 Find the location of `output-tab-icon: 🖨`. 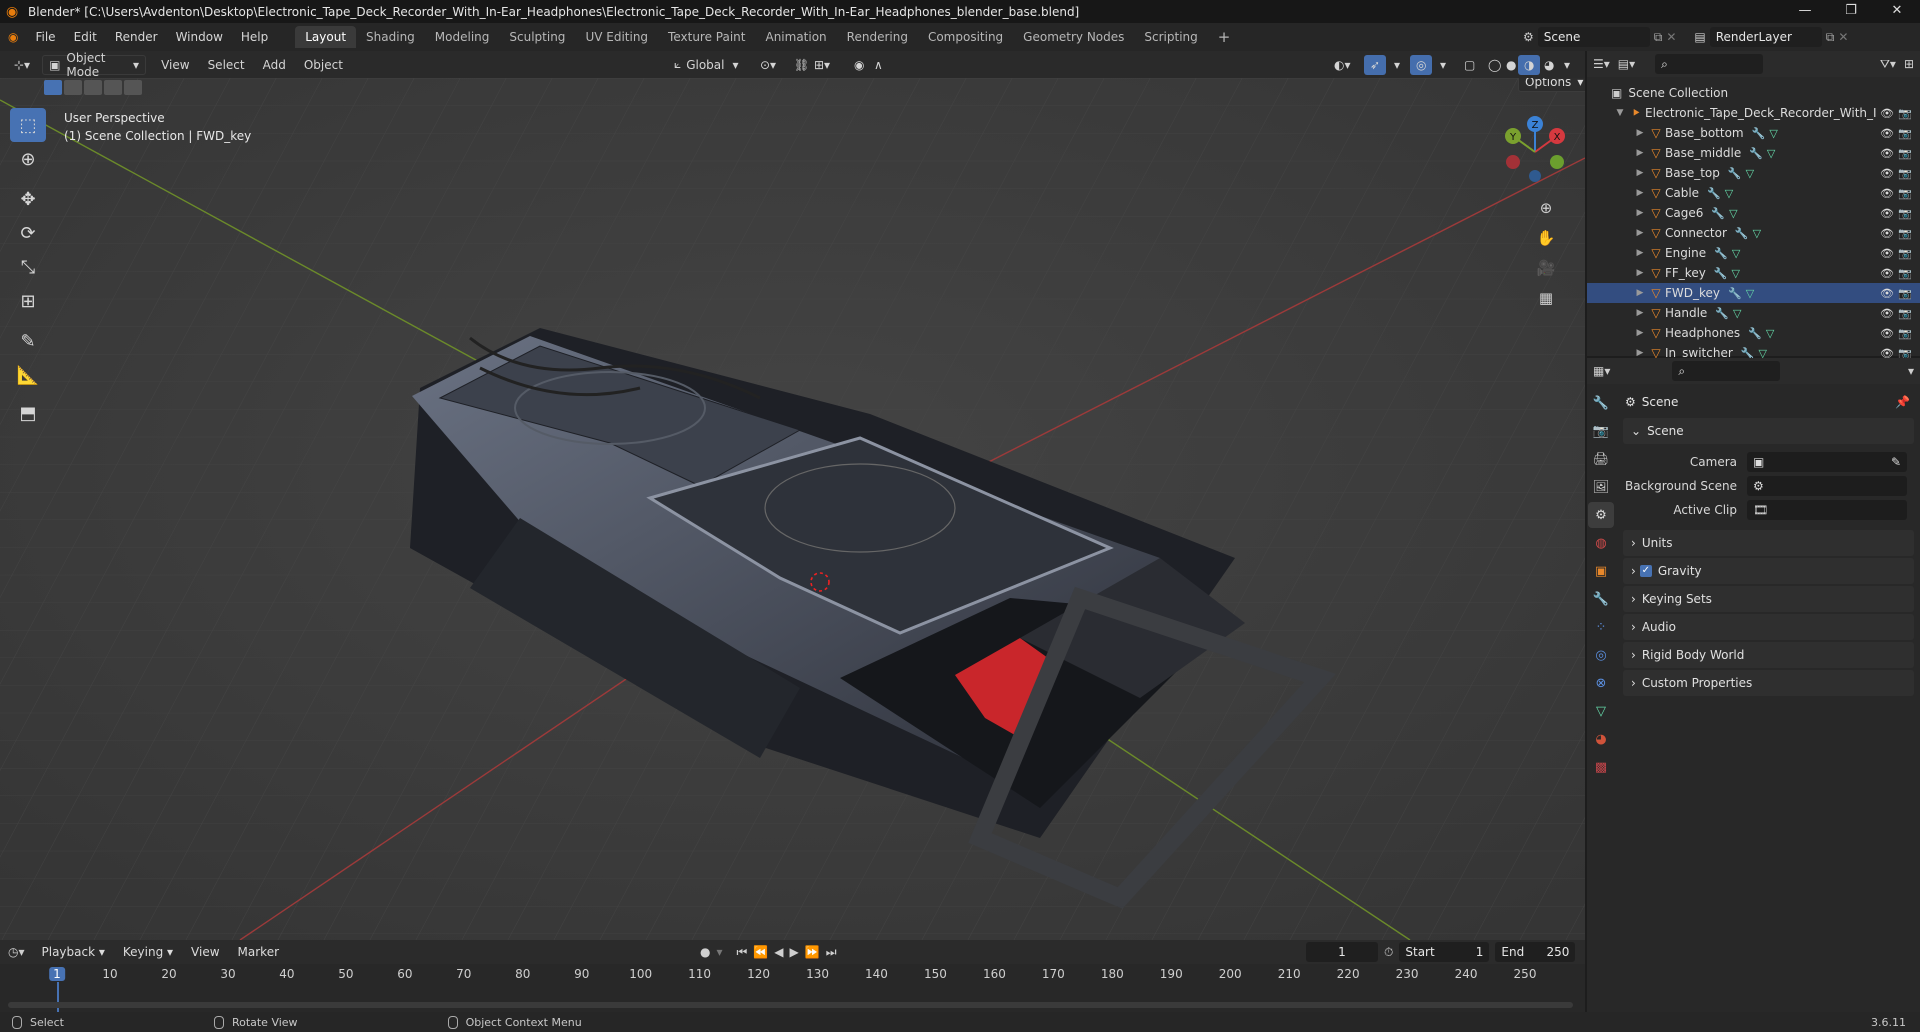

output-tab-icon: 🖨 is located at coordinates (1601, 459).